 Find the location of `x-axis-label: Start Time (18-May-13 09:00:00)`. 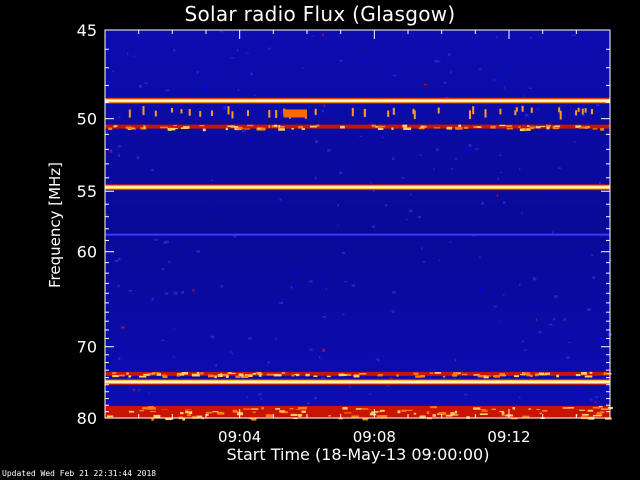

x-axis-label: Start Time (18-May-13 09:00:00) is located at coordinates (358, 454).